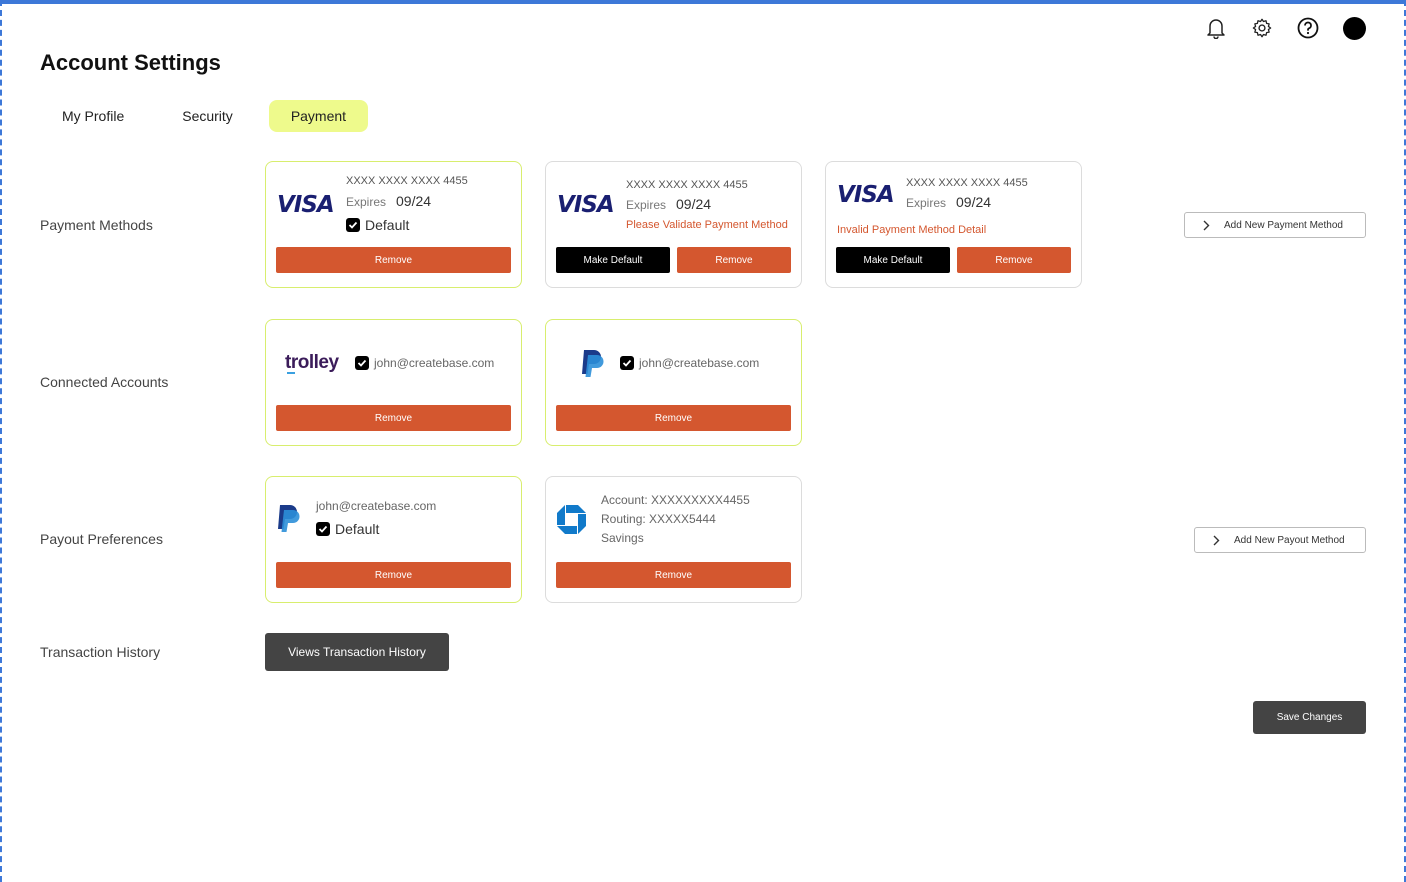 The width and height of the screenshot is (1406, 882). What do you see at coordinates (291, 373) in the screenshot?
I see `trolley-underline` at bounding box center [291, 373].